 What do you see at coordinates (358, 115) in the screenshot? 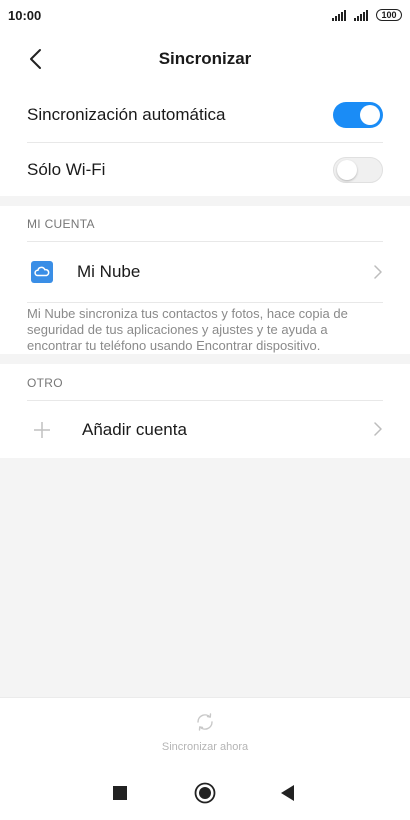
I see `auto-sync-toggle` at bounding box center [358, 115].